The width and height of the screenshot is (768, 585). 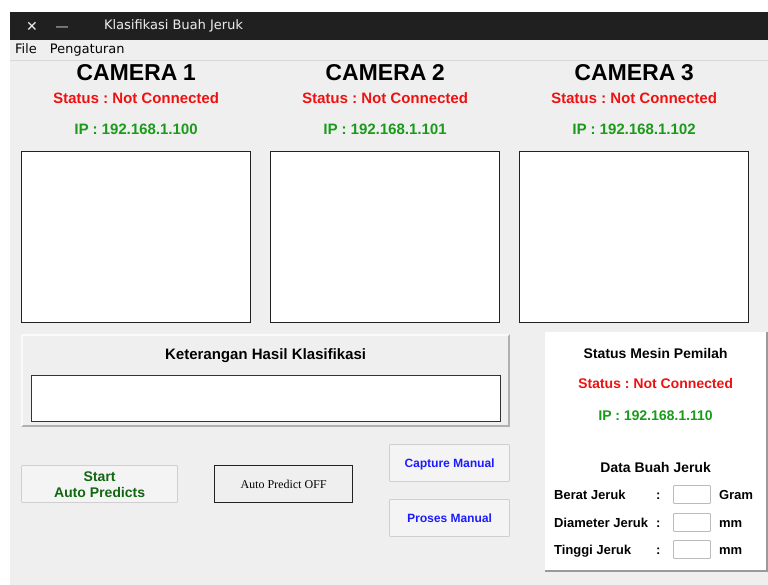 What do you see at coordinates (385, 72) in the screenshot?
I see `camera-title: CAMERA 2` at bounding box center [385, 72].